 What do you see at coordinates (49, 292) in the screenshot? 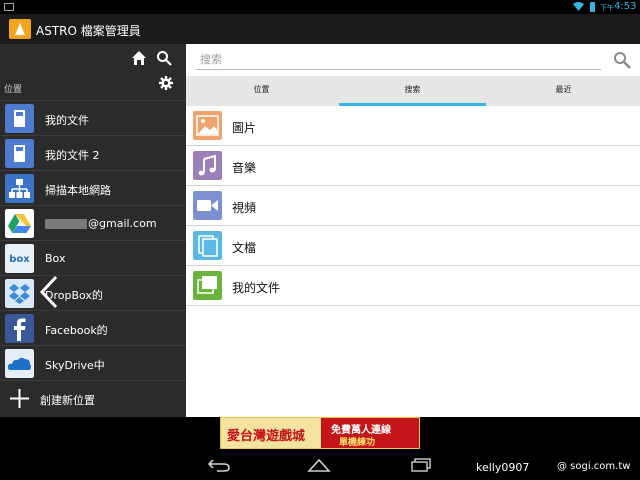
I see `chevron-left-icon` at bounding box center [49, 292].